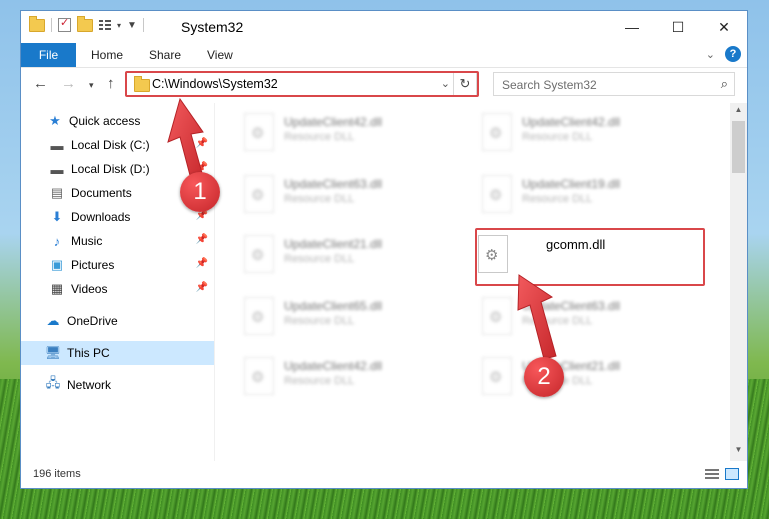  I want to click on maximize-button: ☐, so click(678, 27).